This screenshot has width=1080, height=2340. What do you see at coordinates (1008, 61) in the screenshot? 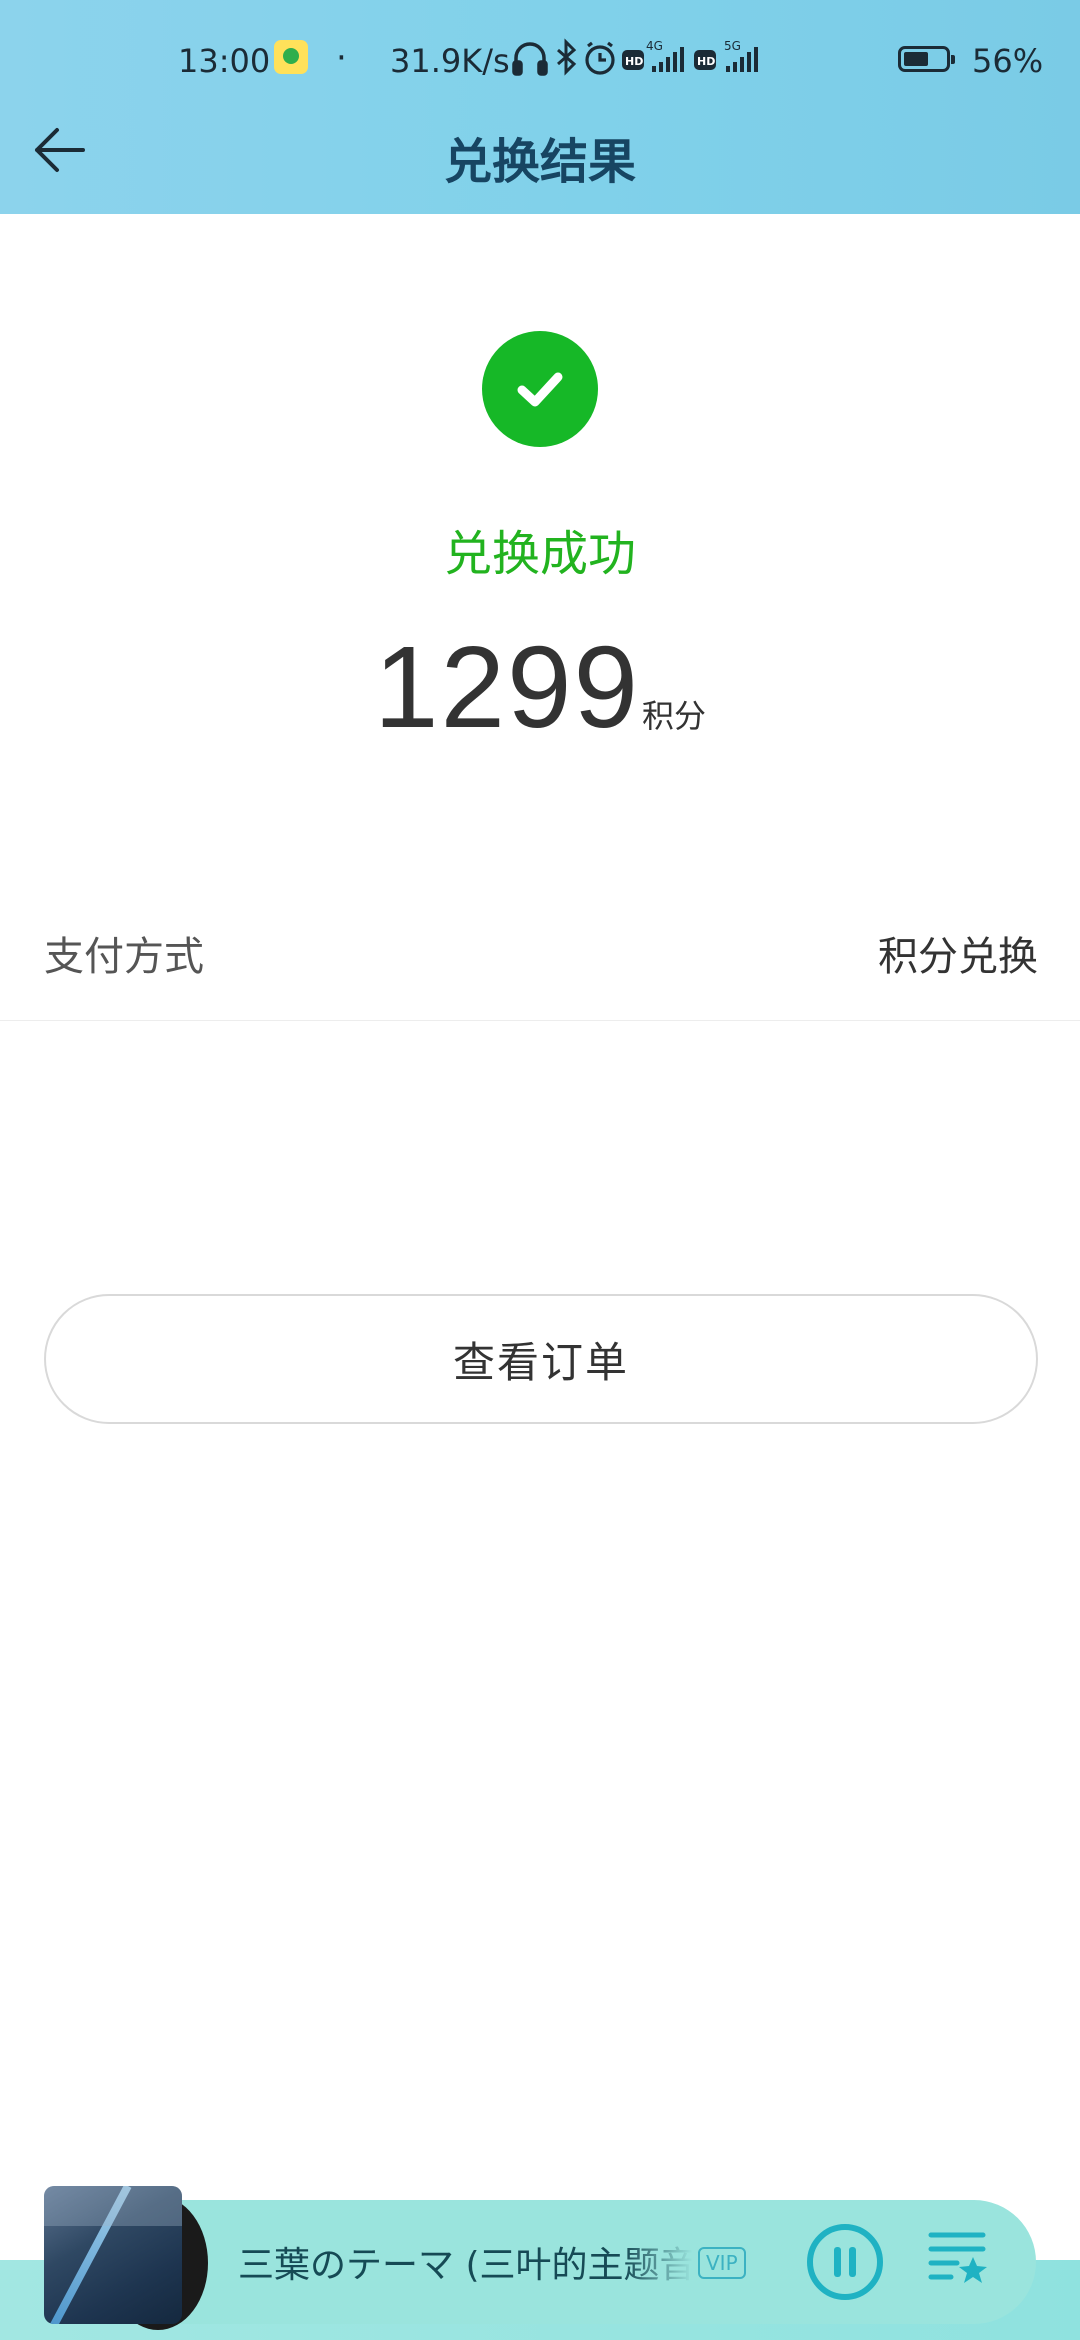
I see `battery-level: 56%` at bounding box center [1008, 61].